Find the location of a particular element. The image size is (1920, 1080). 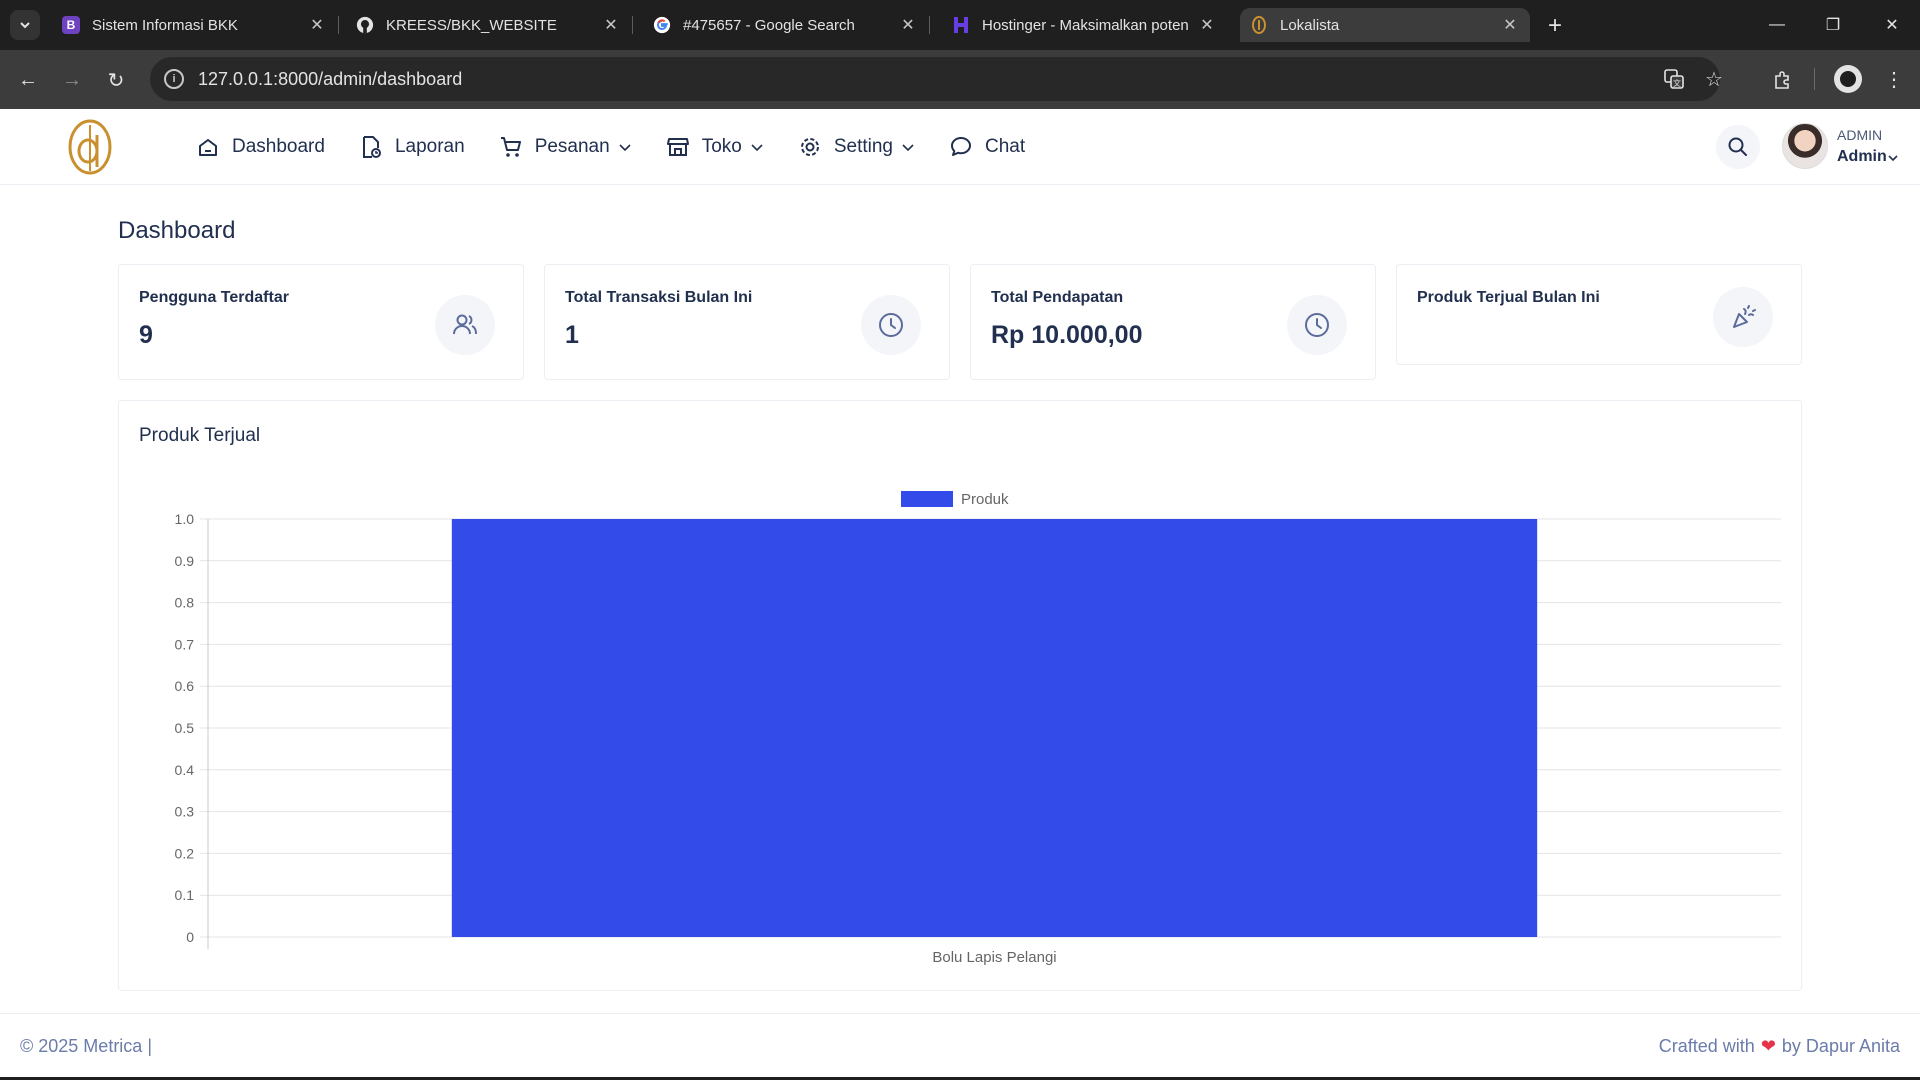

user-name: Admin is located at coordinates (1862, 157).